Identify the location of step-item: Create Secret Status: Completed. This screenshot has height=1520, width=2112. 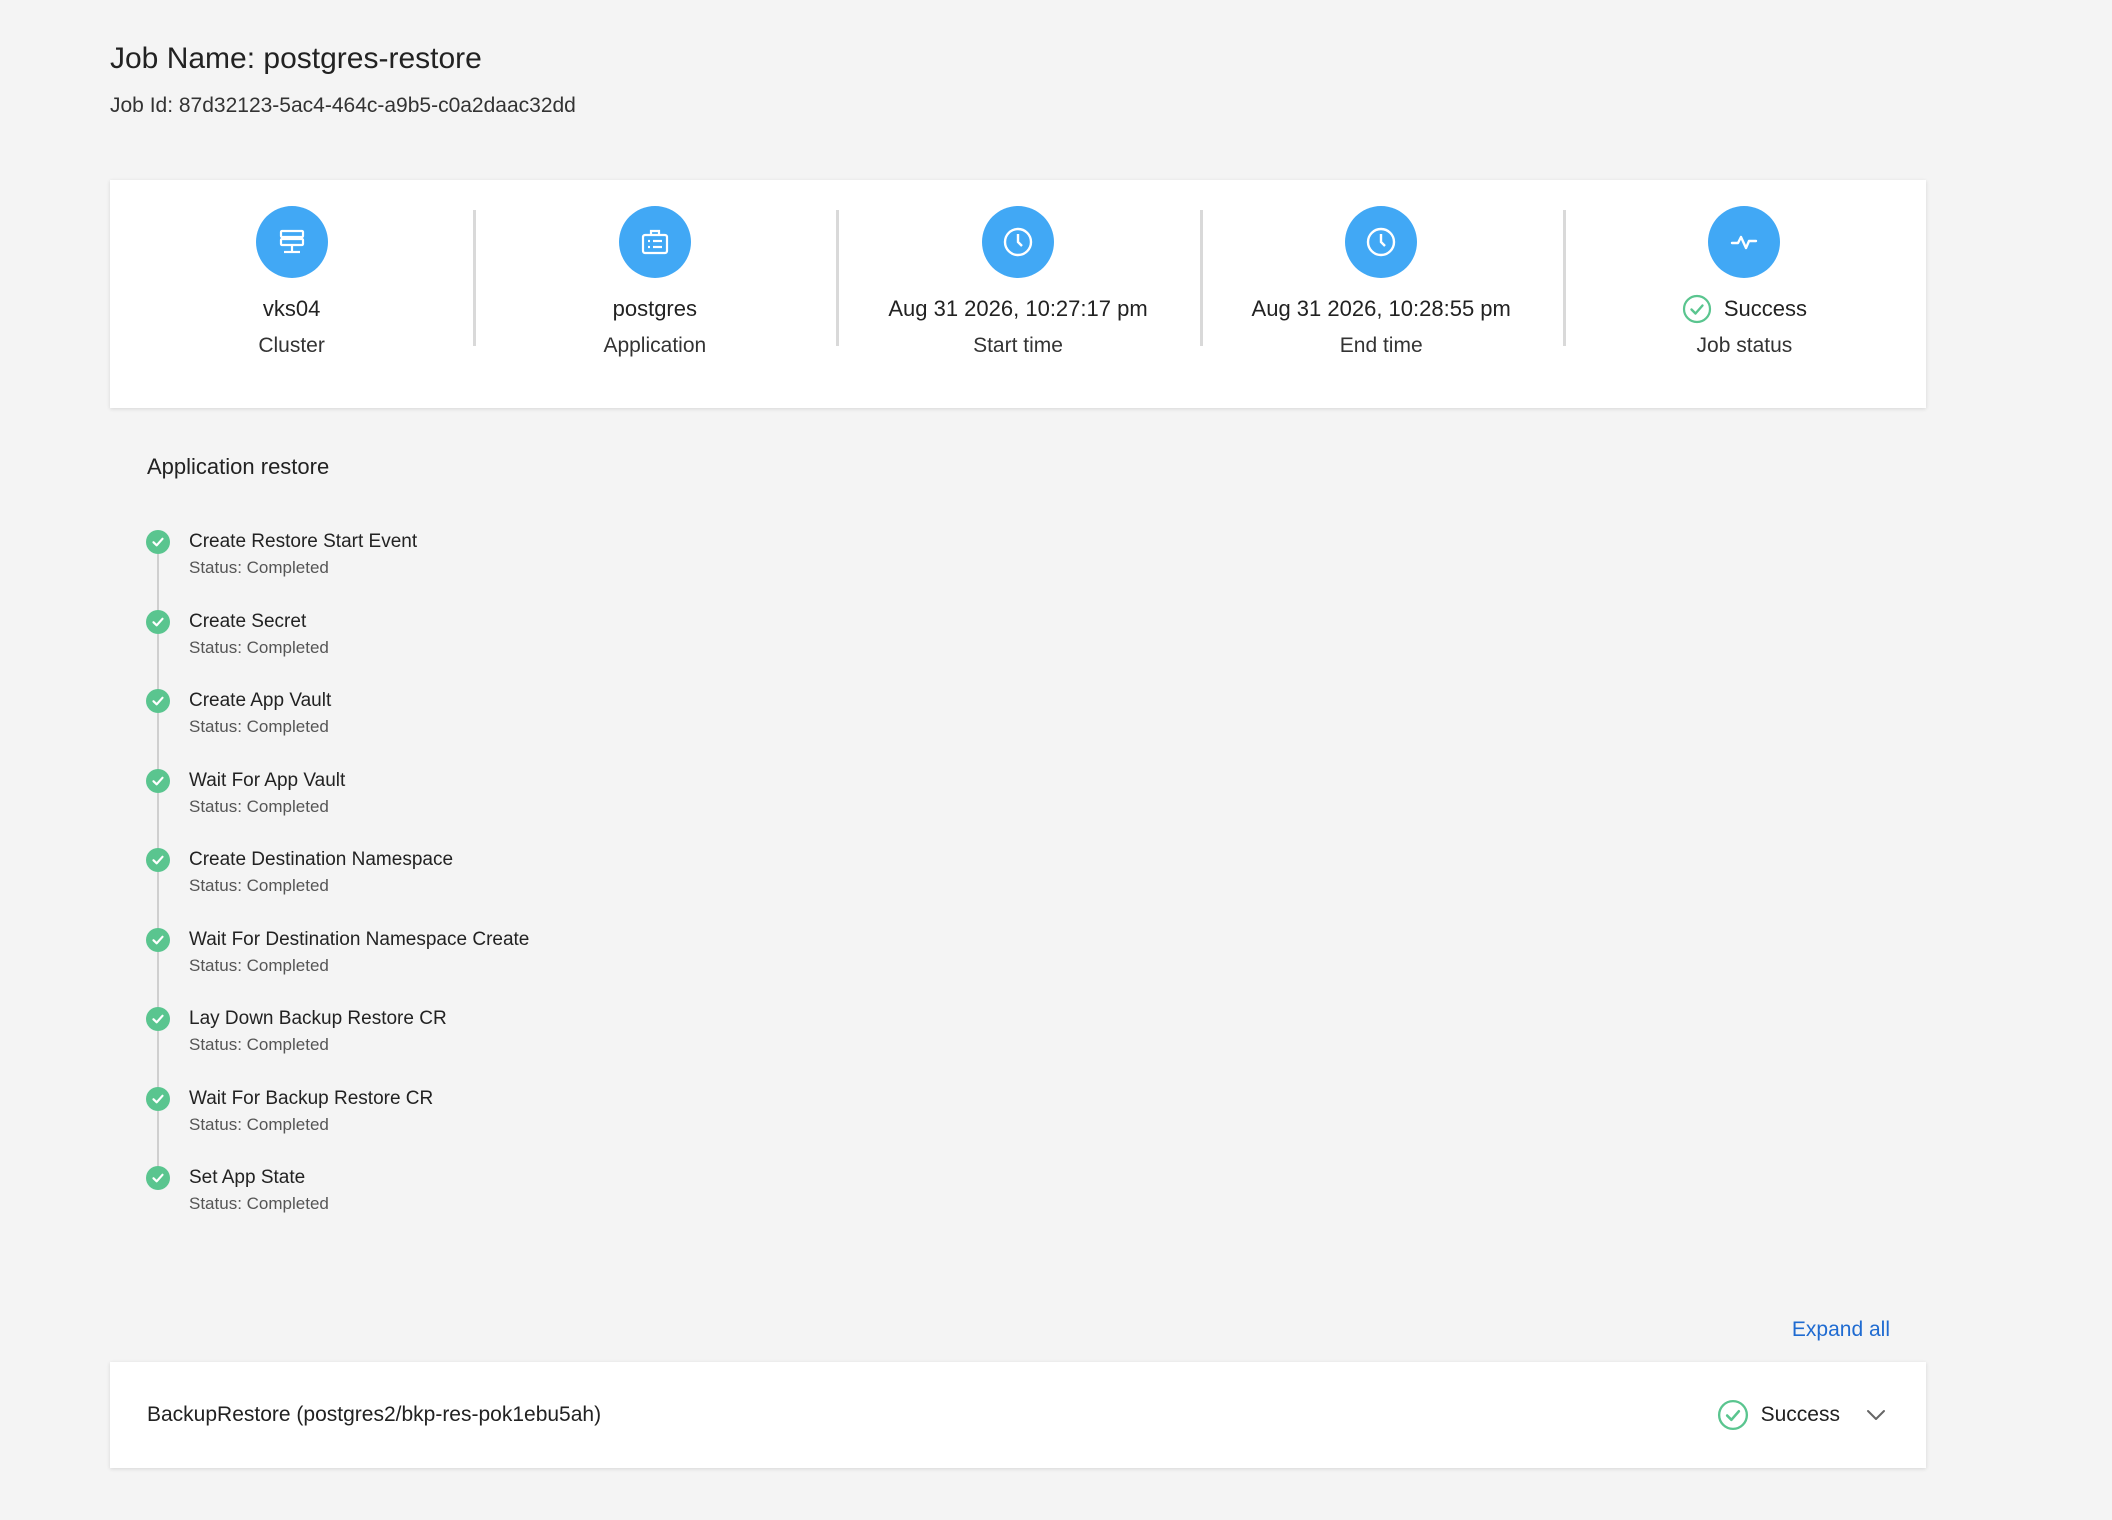
(496, 651).